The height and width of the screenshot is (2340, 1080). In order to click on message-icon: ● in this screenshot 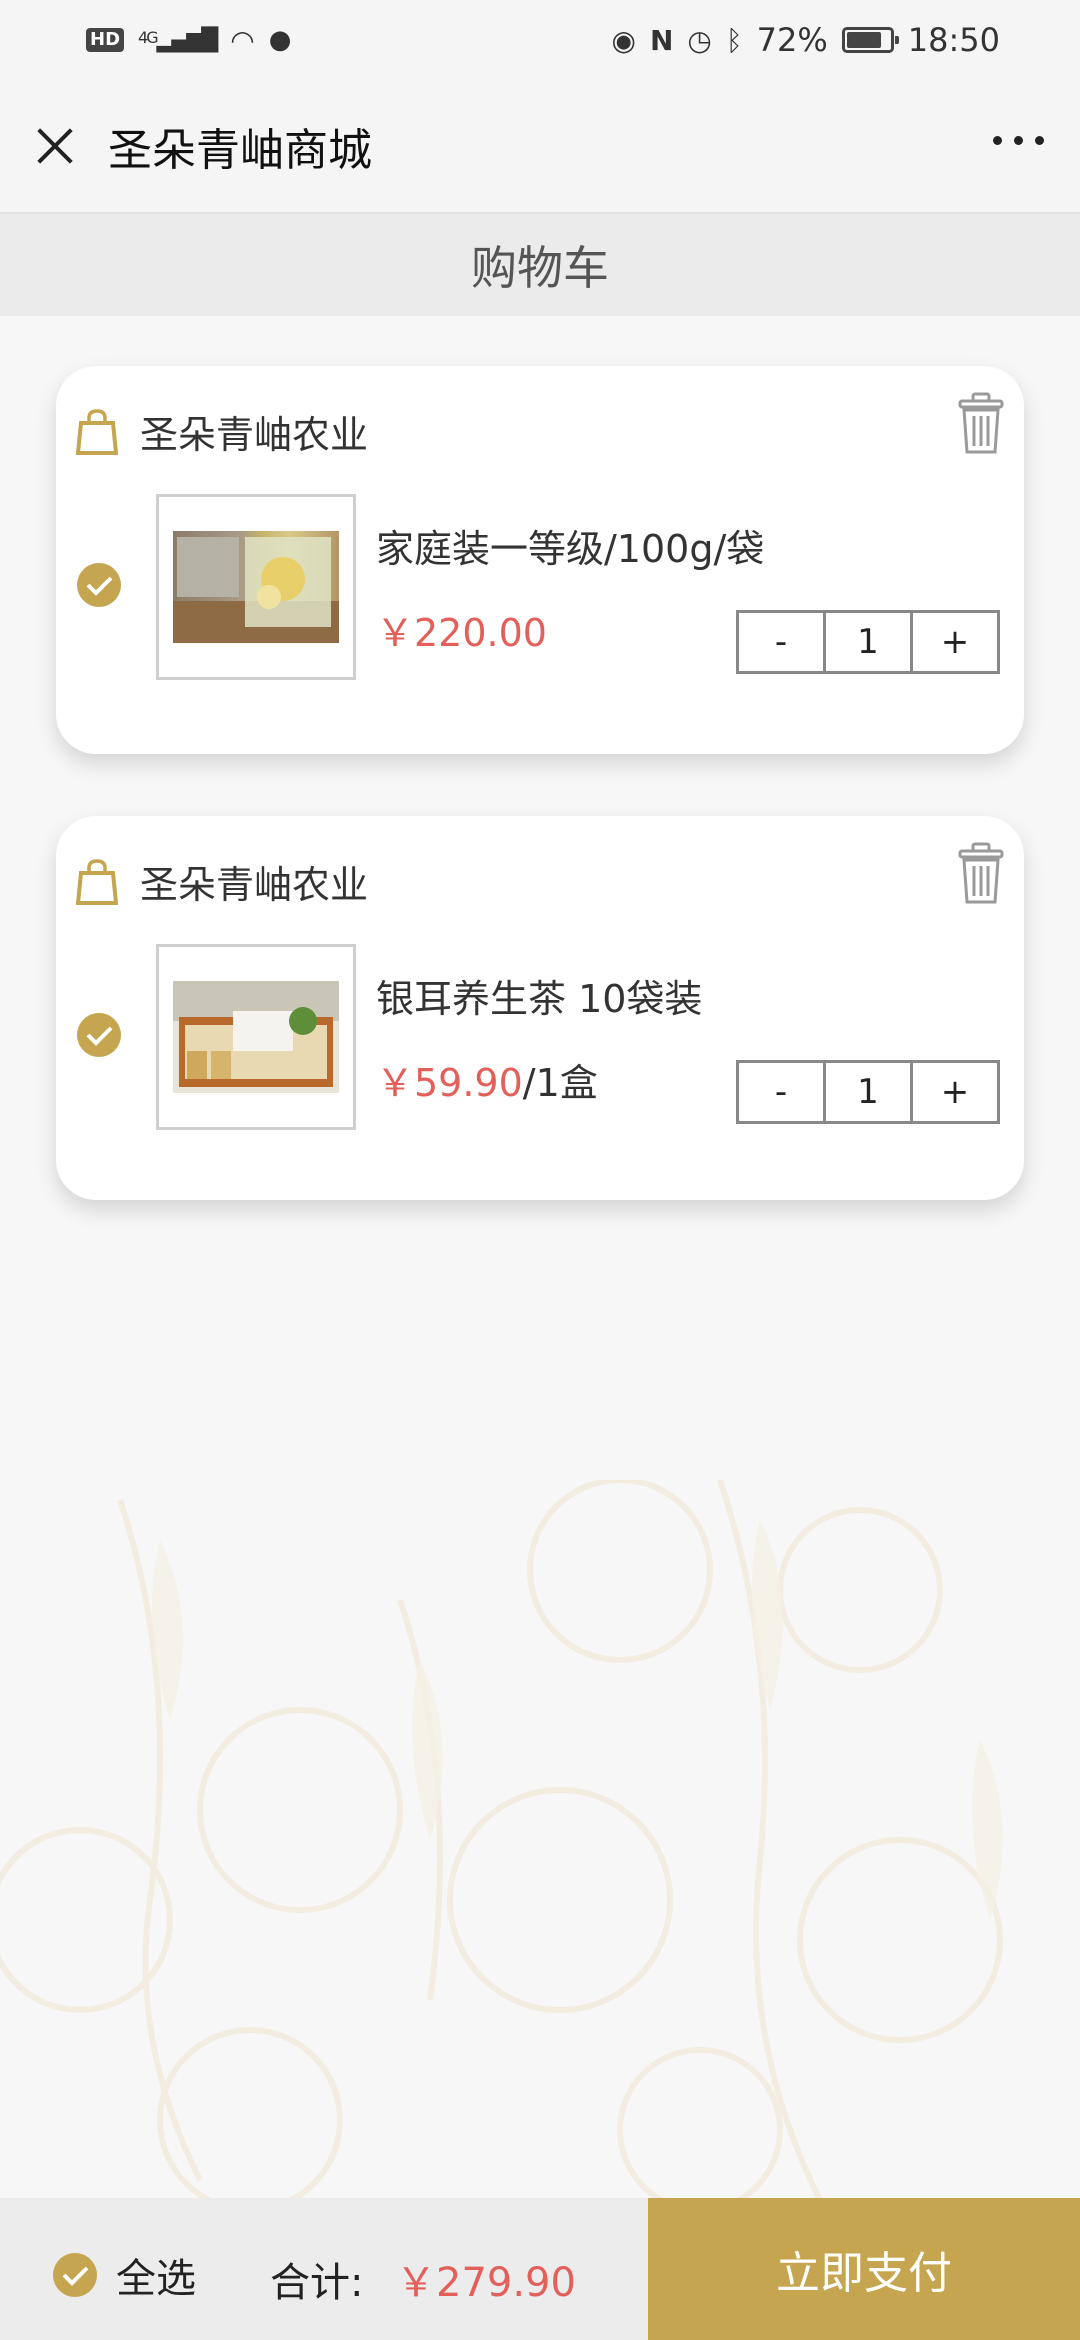, I will do `click(280, 40)`.